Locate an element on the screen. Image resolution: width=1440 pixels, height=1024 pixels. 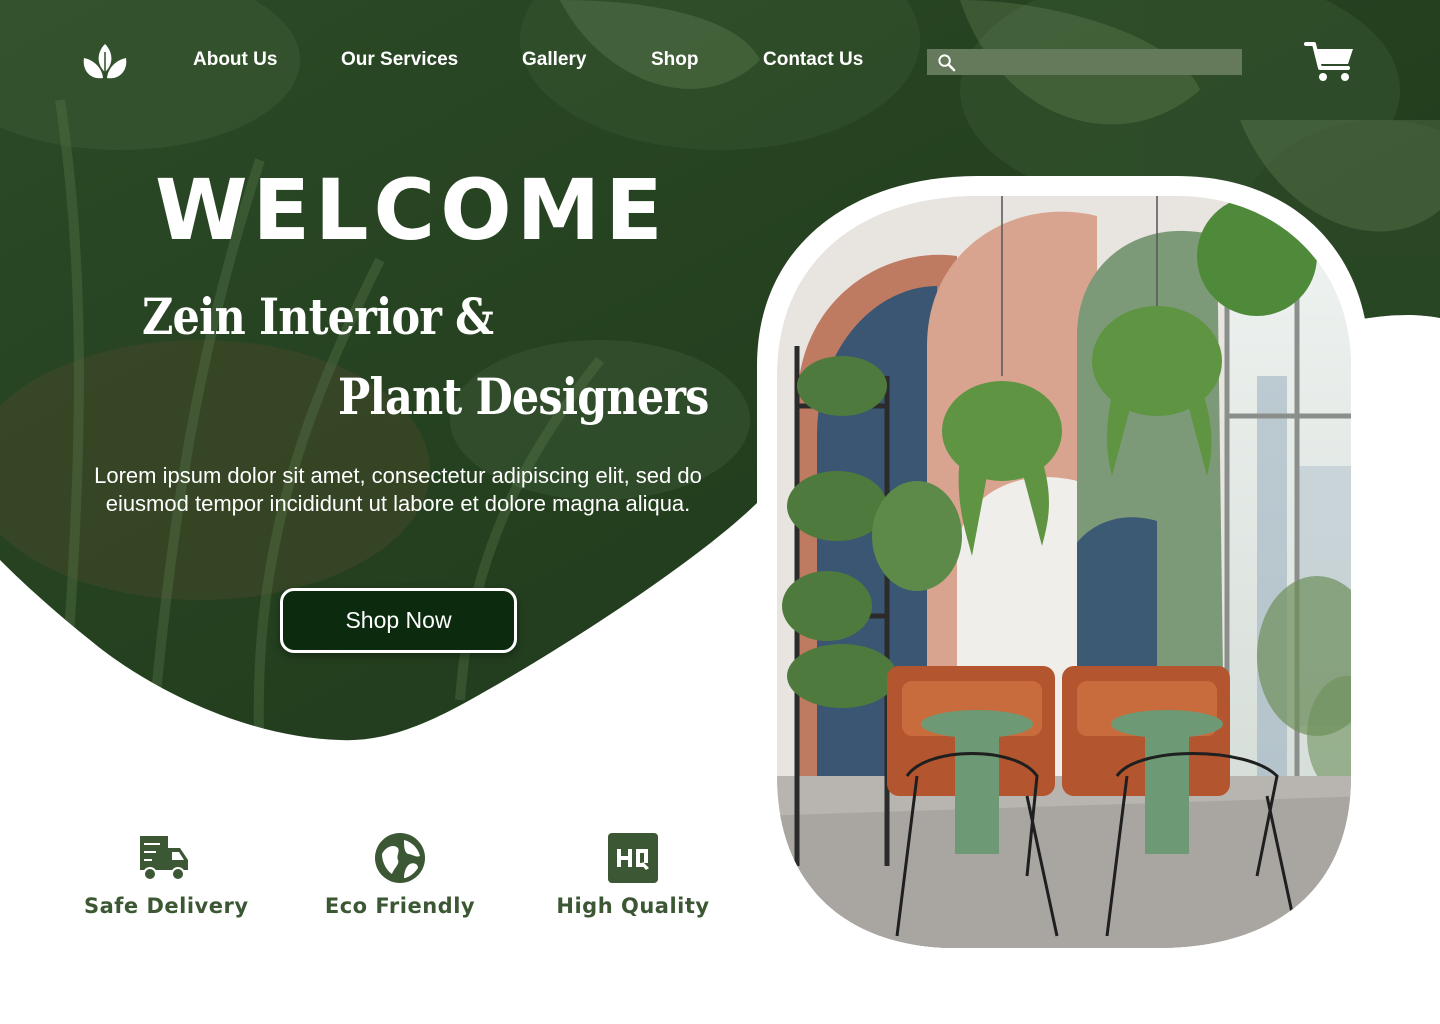
feature-safe-delivery: Safe Delivery is located at coordinates (166, 875).